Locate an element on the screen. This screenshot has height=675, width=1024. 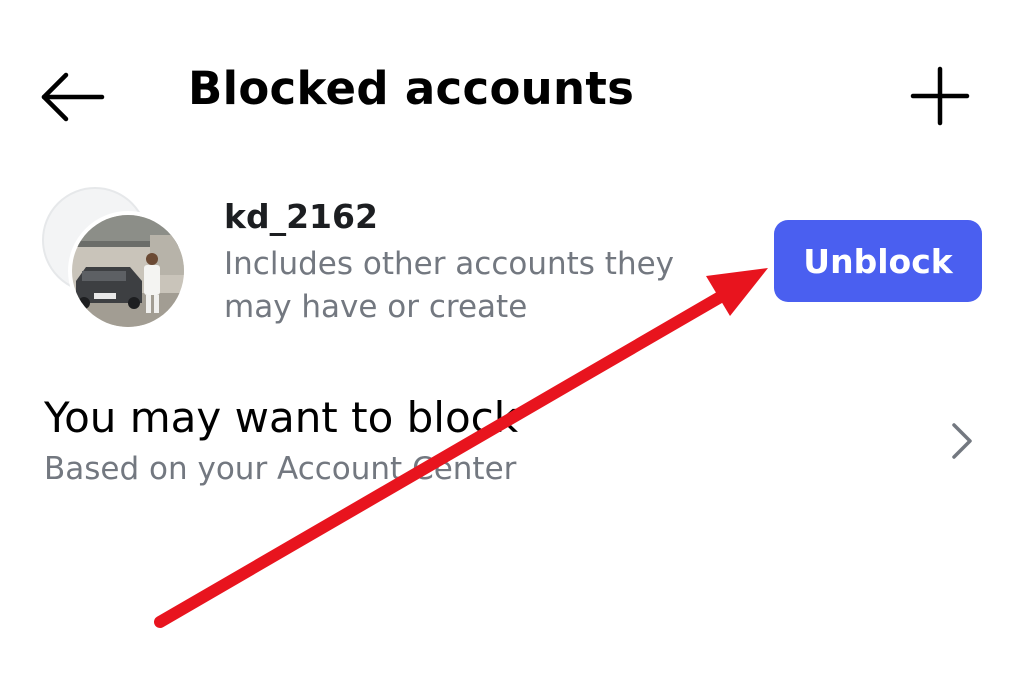
unblock-button: Unblock is located at coordinates (878, 261).